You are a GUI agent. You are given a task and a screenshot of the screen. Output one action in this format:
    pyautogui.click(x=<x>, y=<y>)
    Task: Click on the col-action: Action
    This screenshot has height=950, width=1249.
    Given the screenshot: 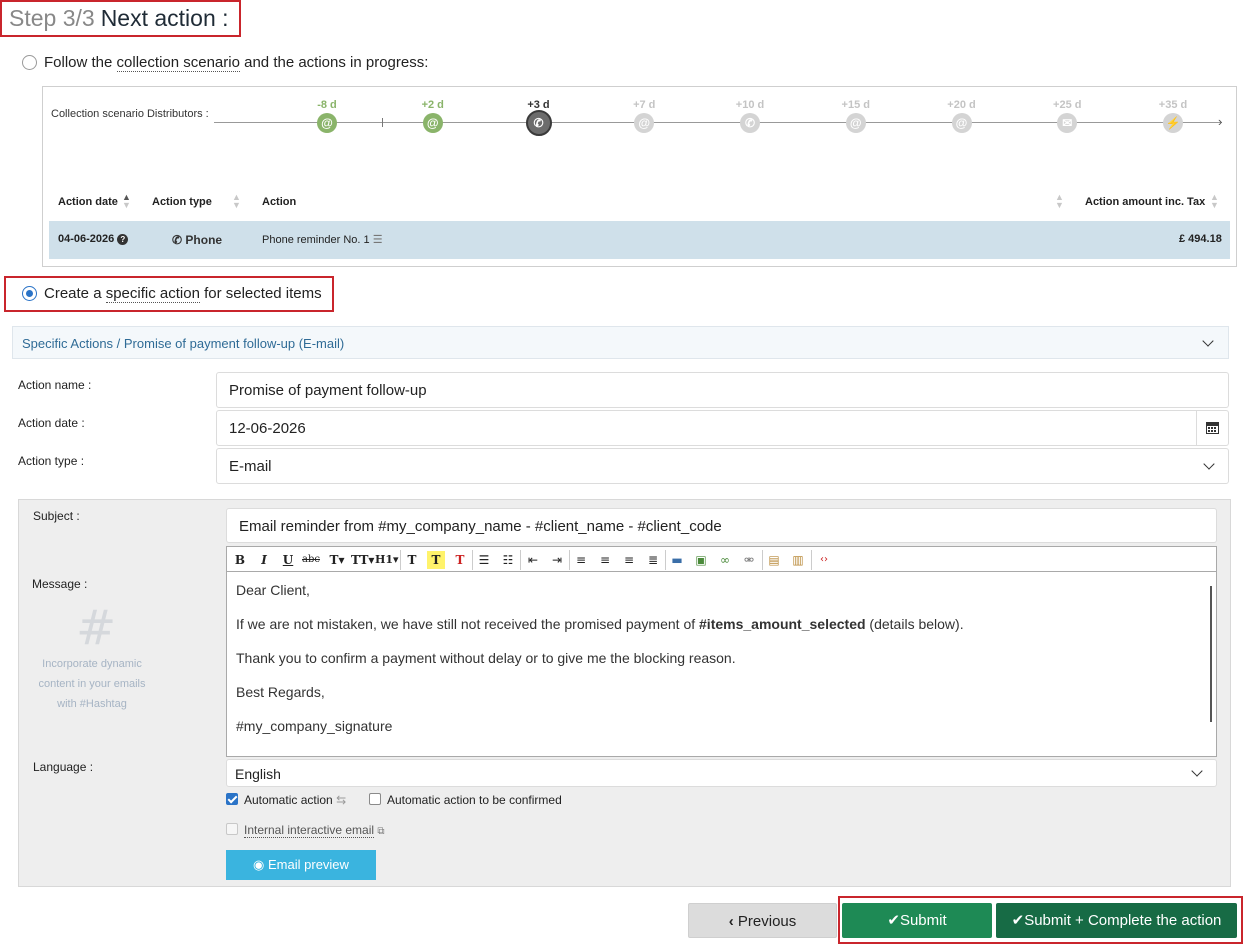 What is the action you would take?
    pyautogui.click(x=279, y=202)
    